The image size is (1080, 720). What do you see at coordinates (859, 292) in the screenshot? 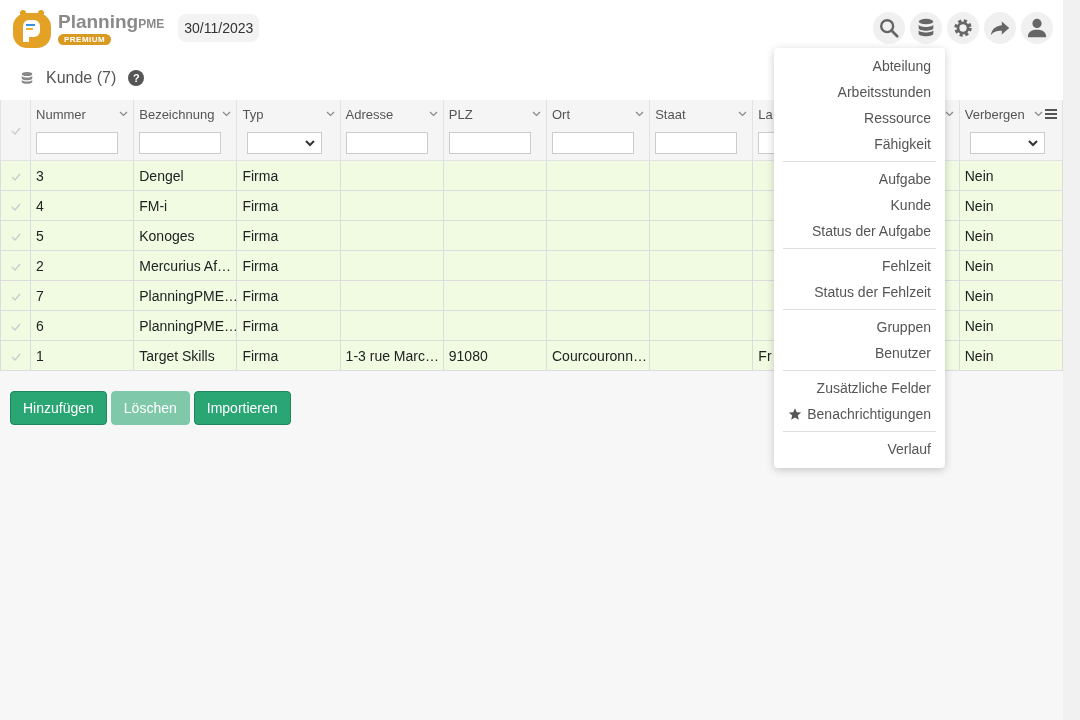
I see `menu-item: Status der Fehlzeit` at bounding box center [859, 292].